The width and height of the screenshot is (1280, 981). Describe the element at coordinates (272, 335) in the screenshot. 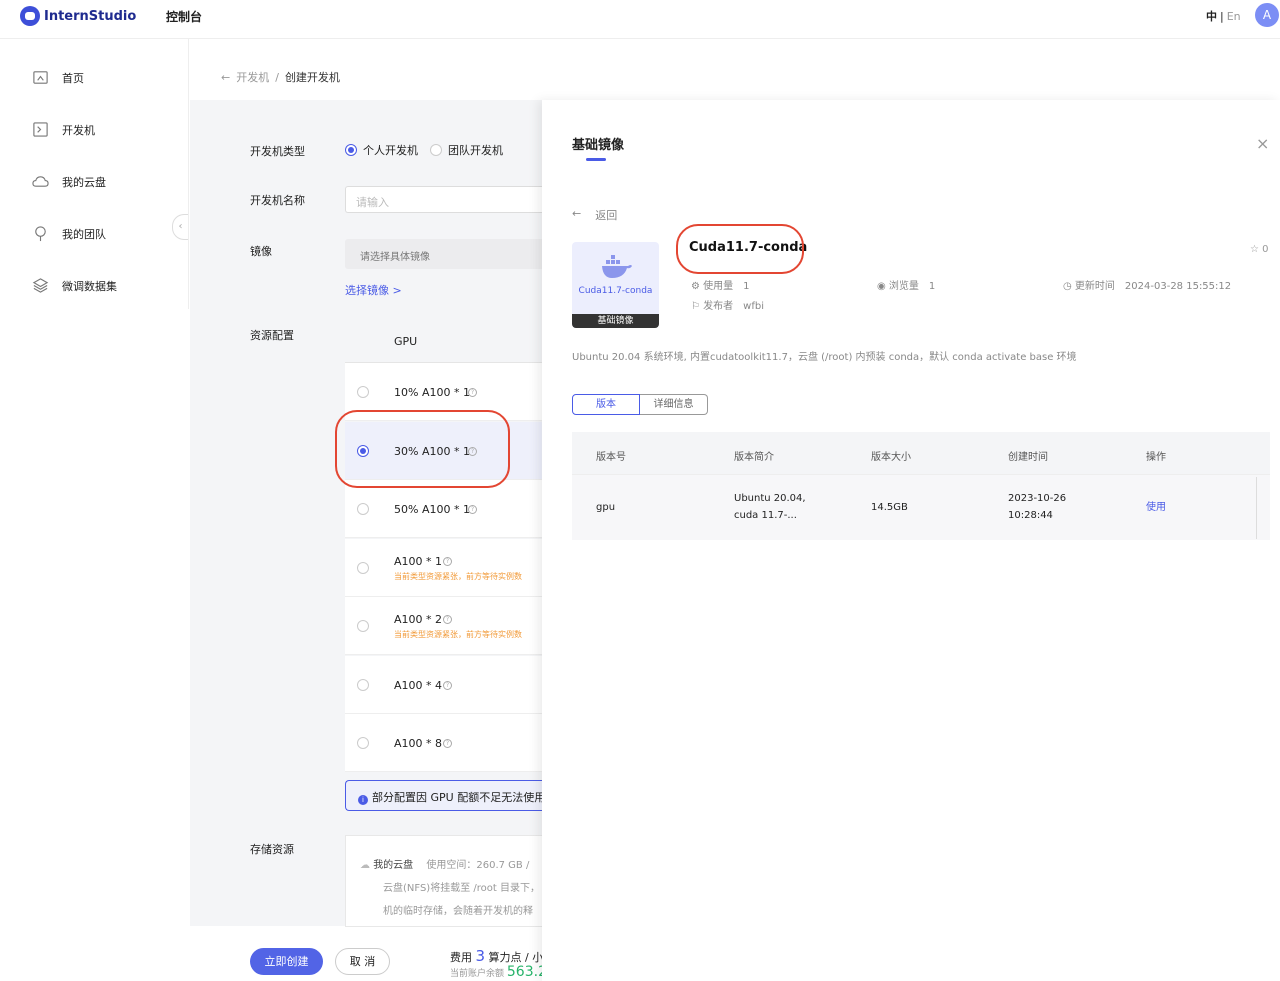

I see `resource-label: 资源配置` at that location.